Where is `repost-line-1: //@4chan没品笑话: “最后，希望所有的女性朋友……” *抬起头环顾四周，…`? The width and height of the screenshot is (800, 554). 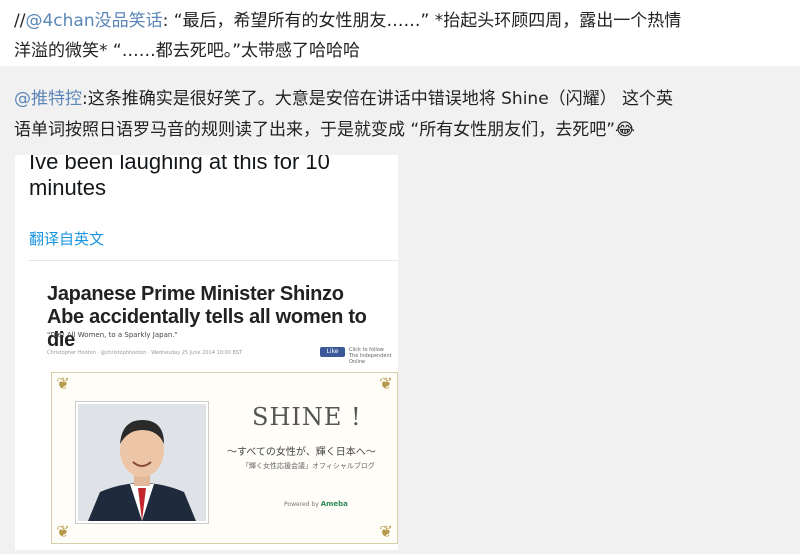 repost-line-1: //@4chan没品笑话: “最后，希望所有的女性朋友……” *抬起头环顾四周，… is located at coordinates (347, 21).